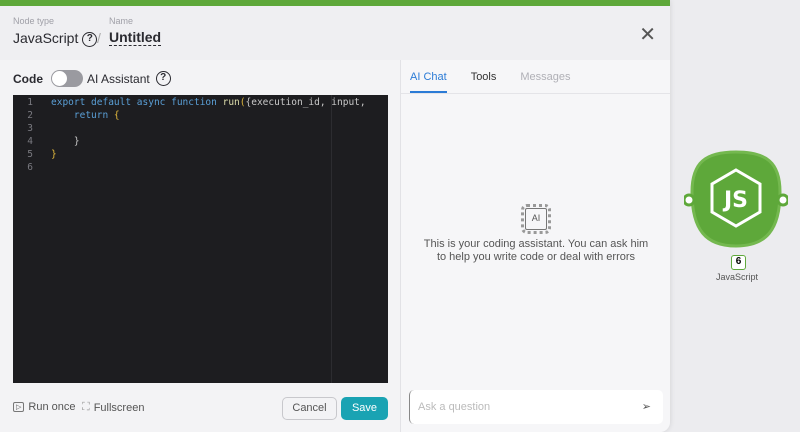 The height and width of the screenshot is (432, 800). Describe the element at coordinates (67, 78) in the screenshot. I see `ai-assistant-toggle` at that location.